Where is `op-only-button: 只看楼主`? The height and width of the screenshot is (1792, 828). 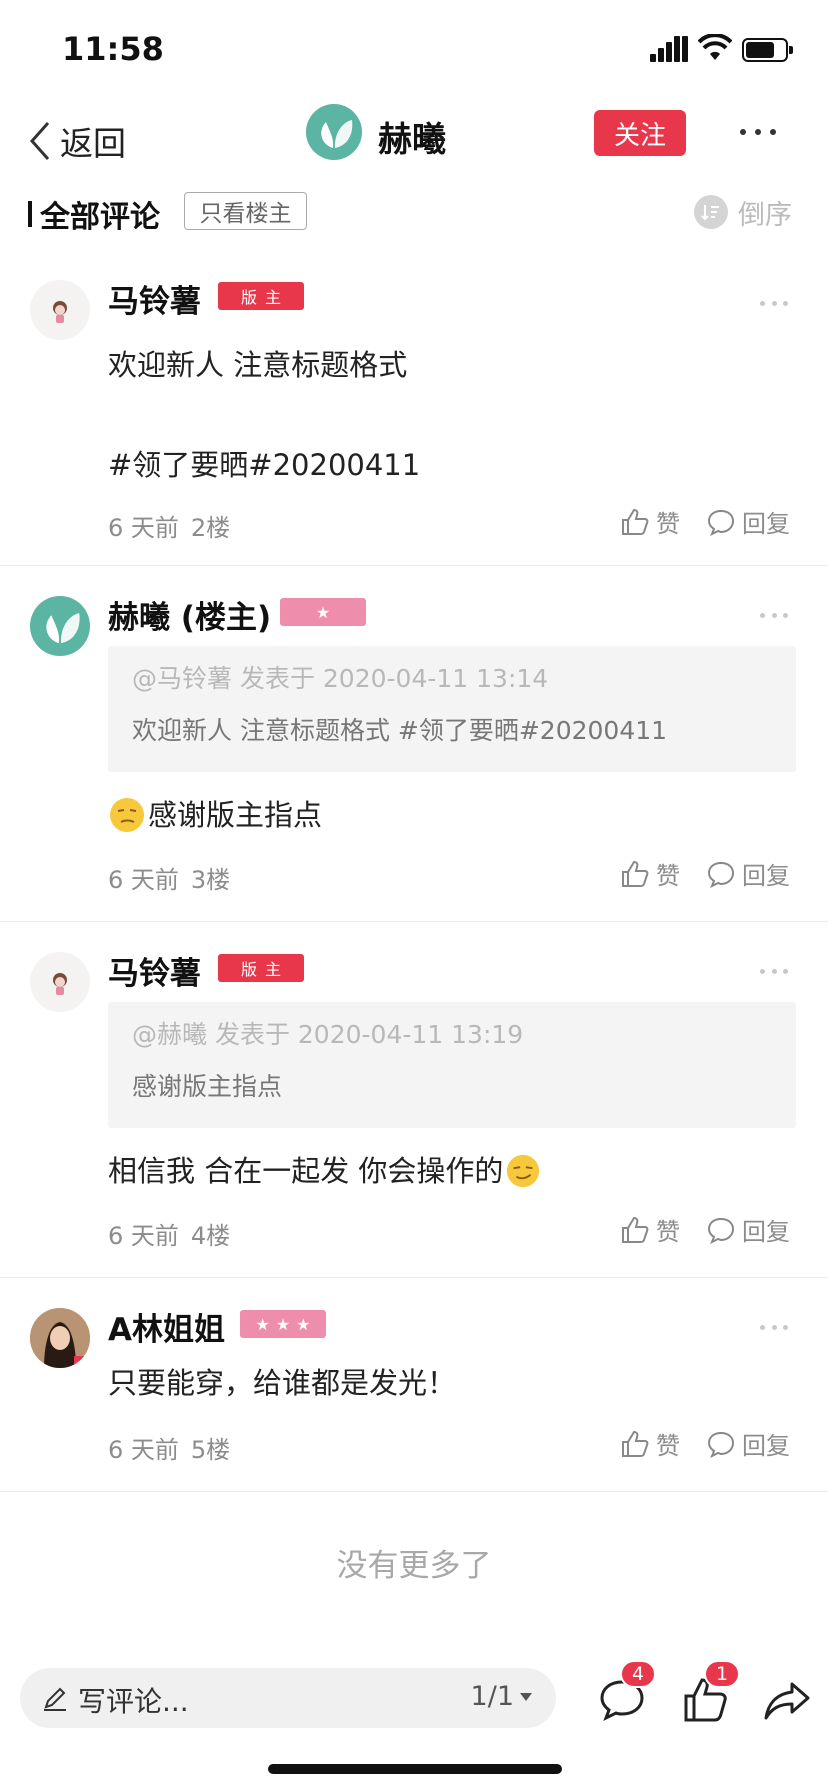
op-only-button: 只看楼主 is located at coordinates (245, 211).